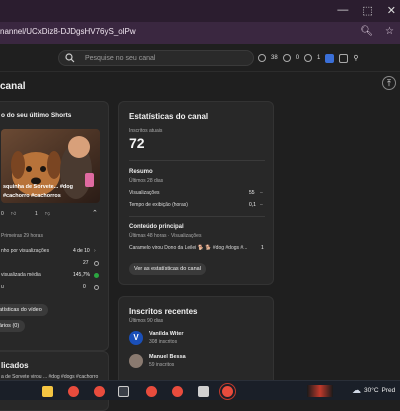 The image size is (400, 411). What do you see at coordinates (141, 172) in the screenshot?
I see `summary-title: Resumo` at bounding box center [141, 172].